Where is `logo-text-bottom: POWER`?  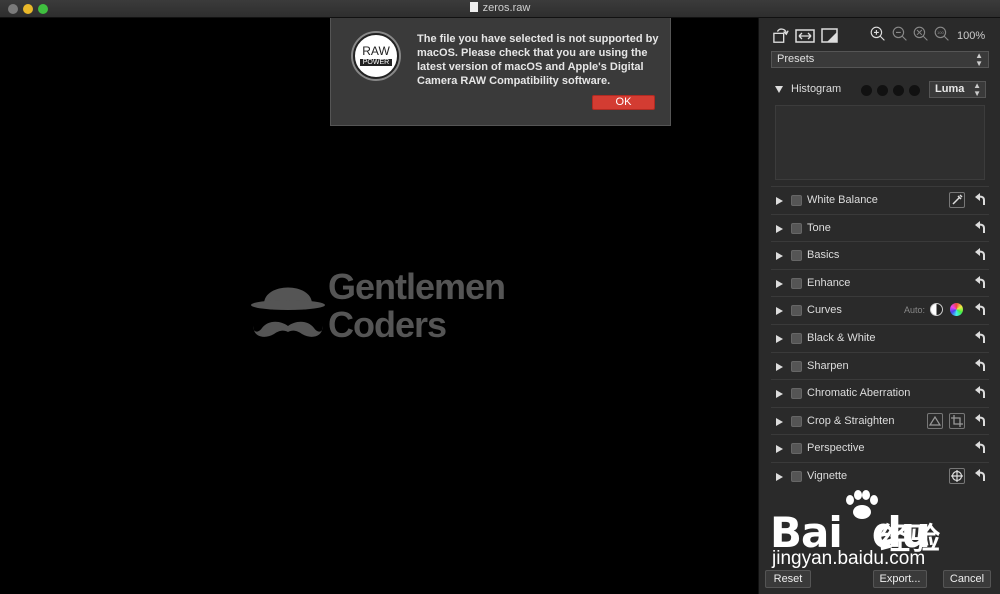 logo-text-bottom: POWER is located at coordinates (376, 62).